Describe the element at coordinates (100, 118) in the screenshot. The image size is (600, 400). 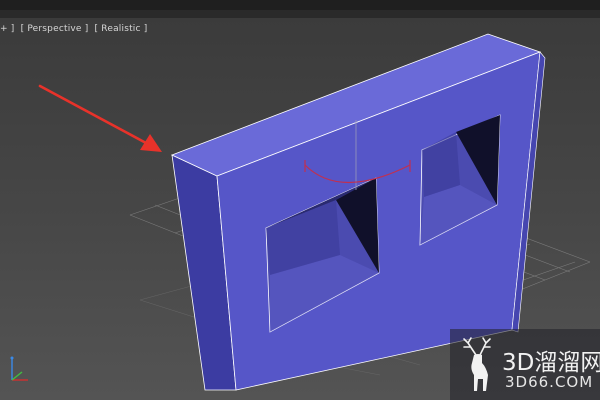
I see `red-arrow-icon` at that location.